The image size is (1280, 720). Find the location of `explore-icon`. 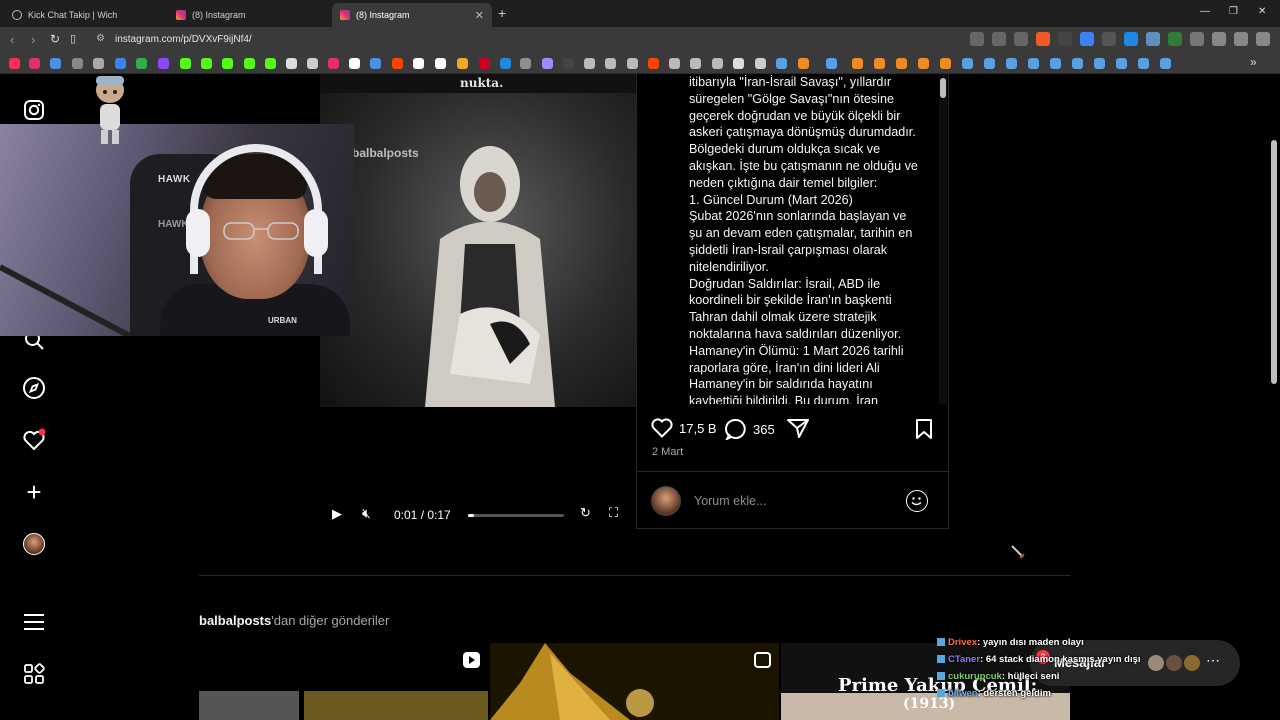

explore-icon is located at coordinates (34, 388).